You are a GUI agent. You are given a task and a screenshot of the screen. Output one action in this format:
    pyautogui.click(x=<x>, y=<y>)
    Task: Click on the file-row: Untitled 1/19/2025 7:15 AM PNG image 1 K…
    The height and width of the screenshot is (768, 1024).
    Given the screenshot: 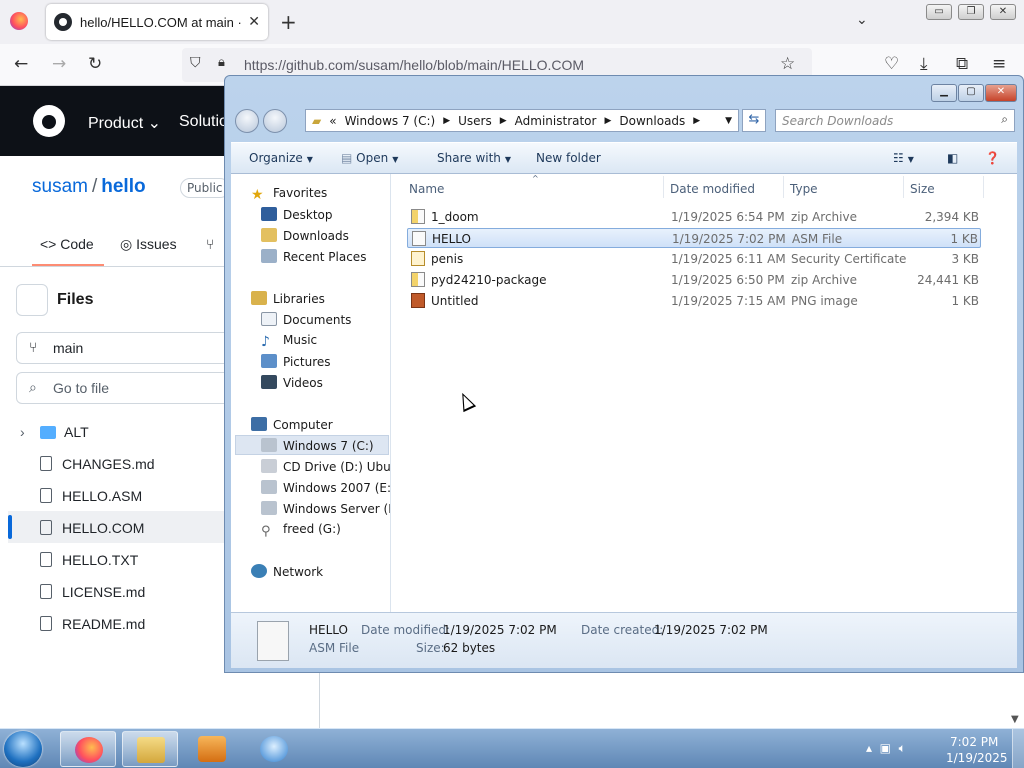 What is the action you would take?
    pyautogui.click(x=694, y=301)
    